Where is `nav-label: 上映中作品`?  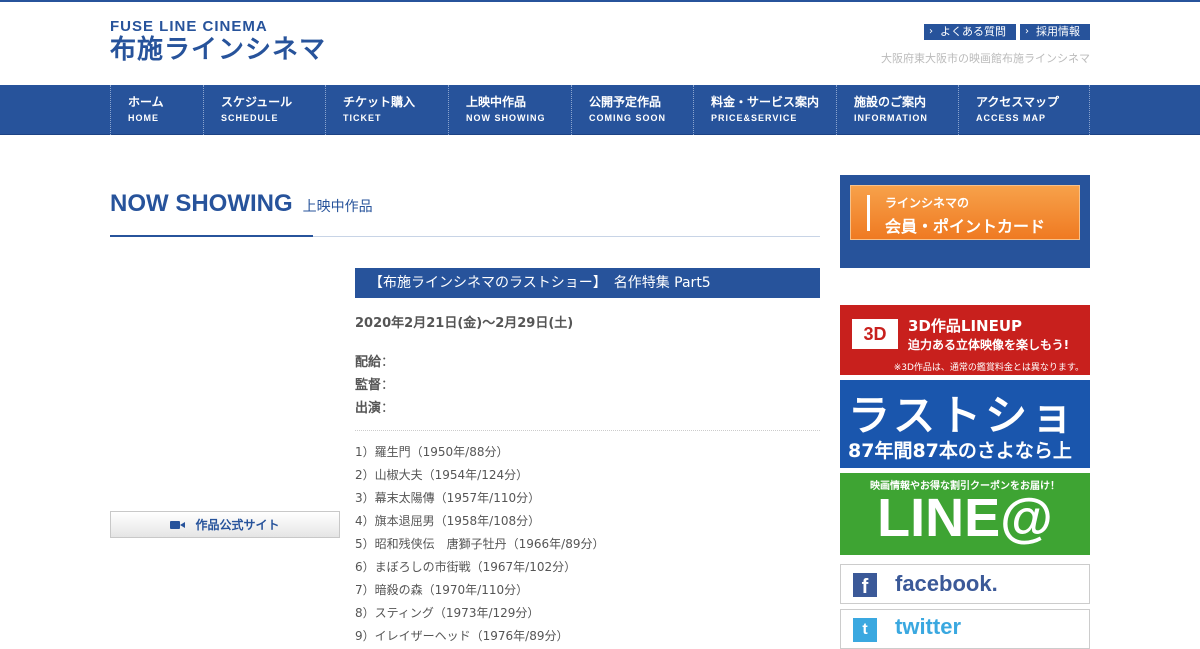
nav-label: 上映中作品 is located at coordinates (496, 102).